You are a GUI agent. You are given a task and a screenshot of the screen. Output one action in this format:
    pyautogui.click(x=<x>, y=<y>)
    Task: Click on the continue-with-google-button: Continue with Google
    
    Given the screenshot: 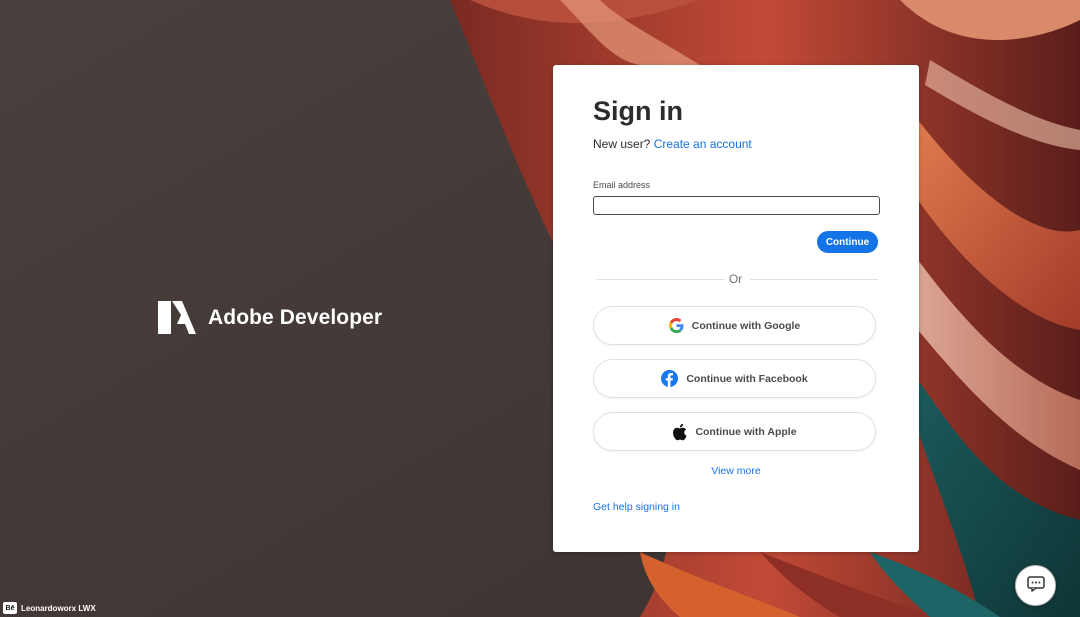 What is the action you would take?
    pyautogui.click(x=734, y=325)
    